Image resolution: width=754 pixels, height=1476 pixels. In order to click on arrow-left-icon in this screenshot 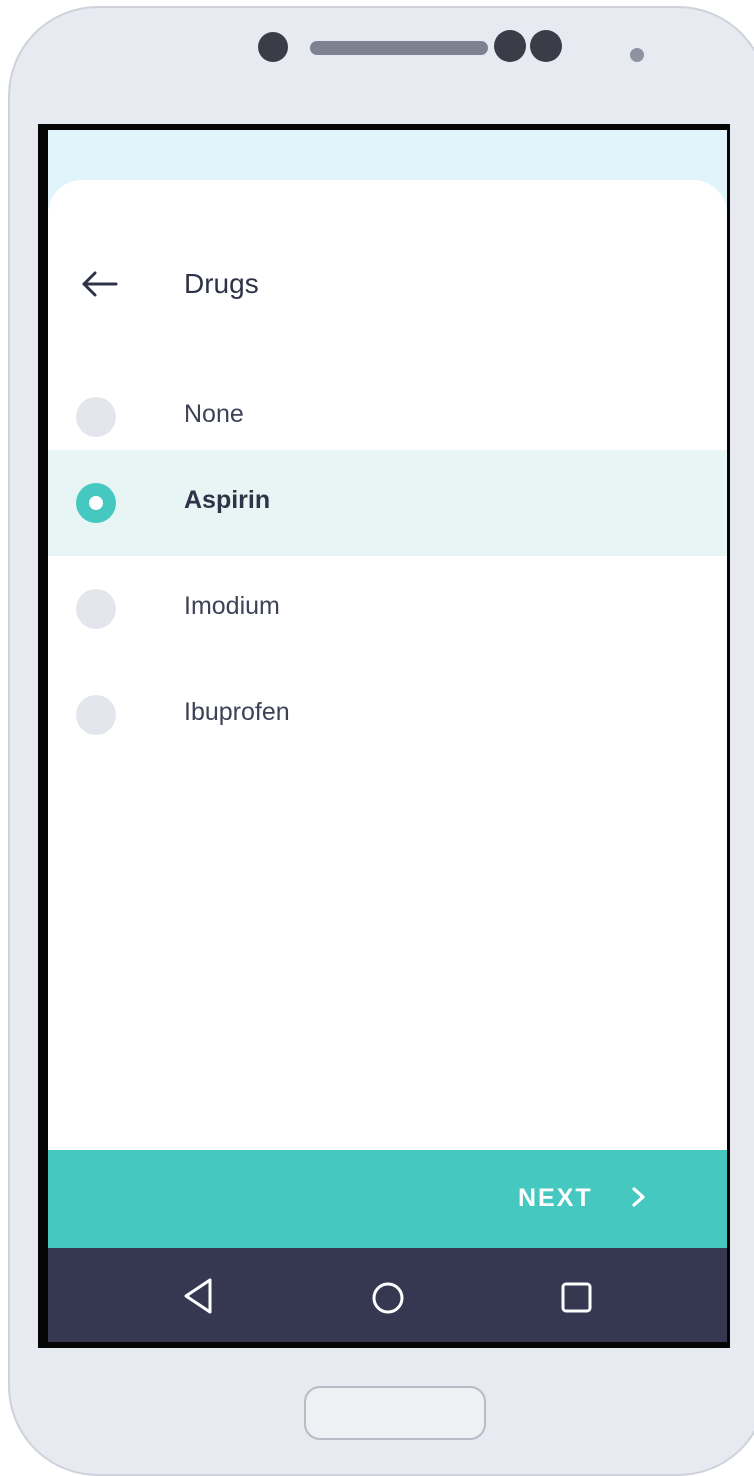, I will do `click(100, 284)`.